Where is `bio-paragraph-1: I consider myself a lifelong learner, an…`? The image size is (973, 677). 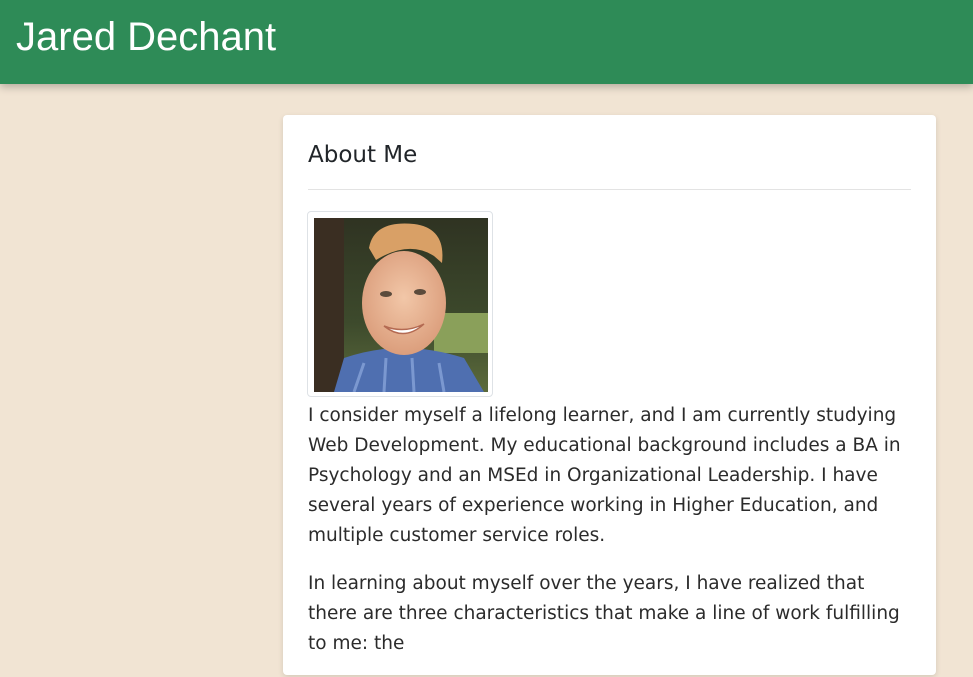
bio-paragraph-1: I consider myself a lifelong learner, an… is located at coordinates (604, 475).